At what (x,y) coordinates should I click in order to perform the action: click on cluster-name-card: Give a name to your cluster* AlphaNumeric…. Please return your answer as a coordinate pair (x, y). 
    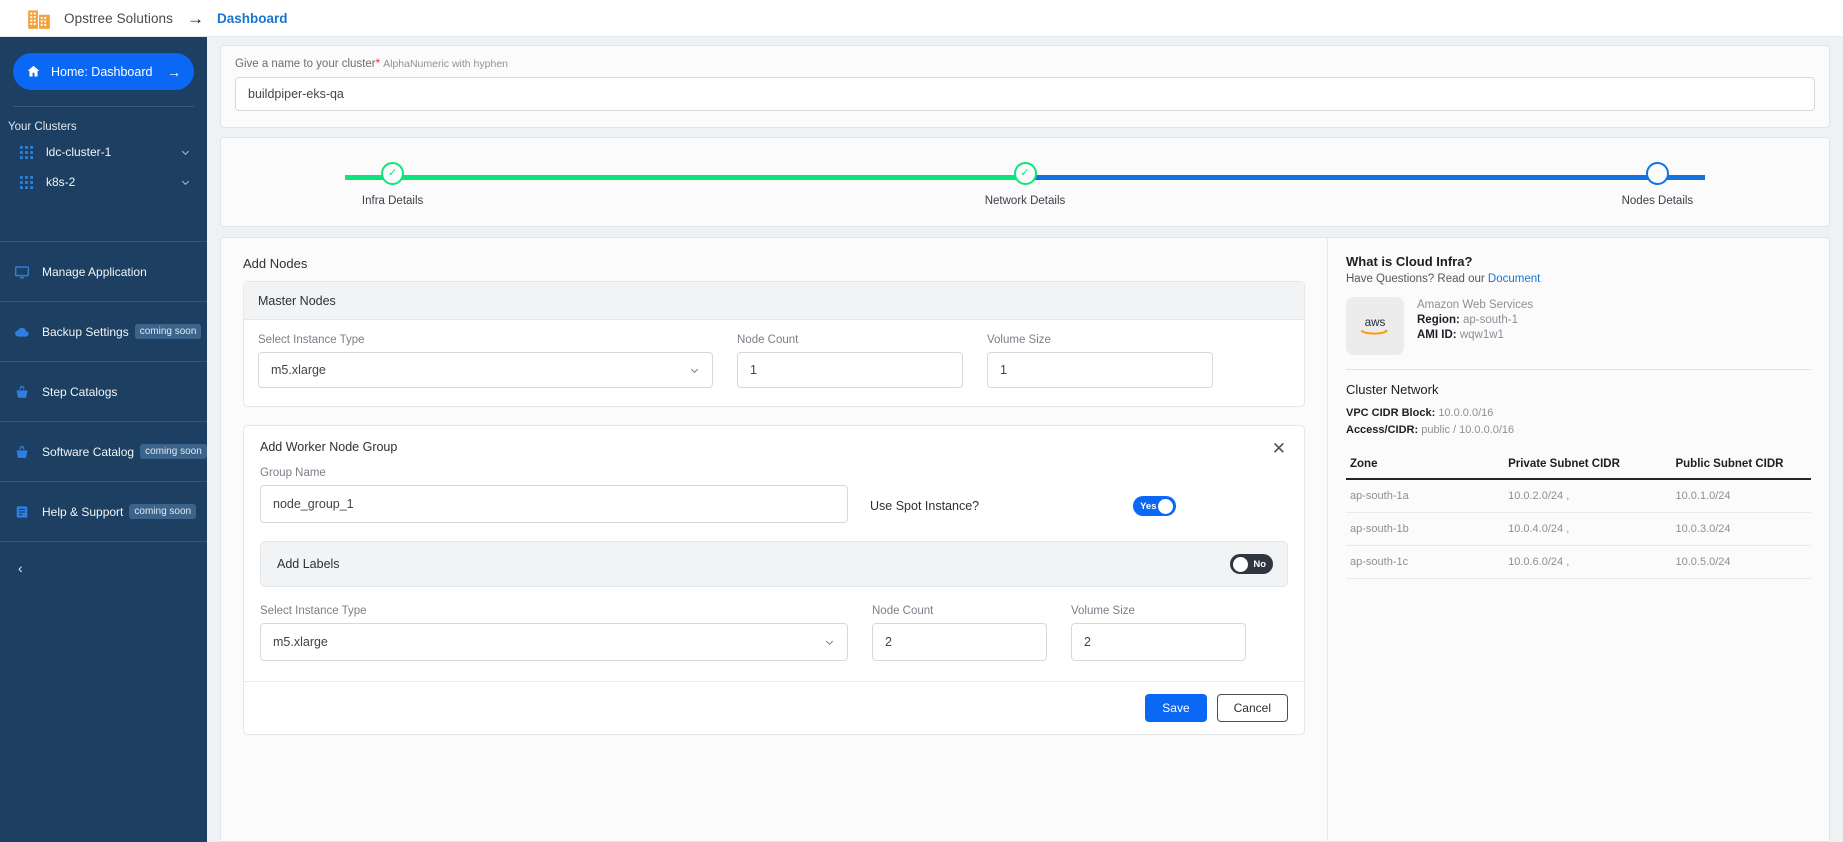
    Looking at the image, I should click on (1025, 86).